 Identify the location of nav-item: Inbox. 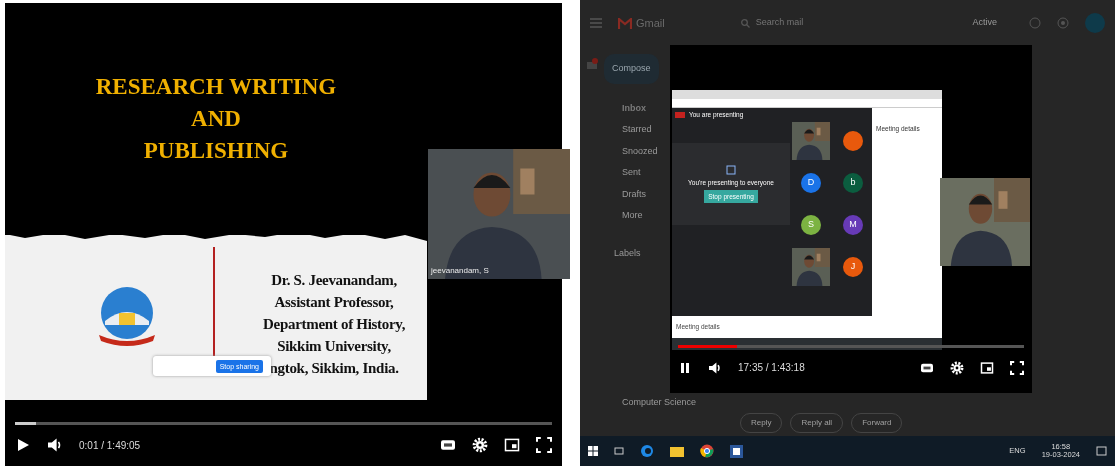
(625, 108).